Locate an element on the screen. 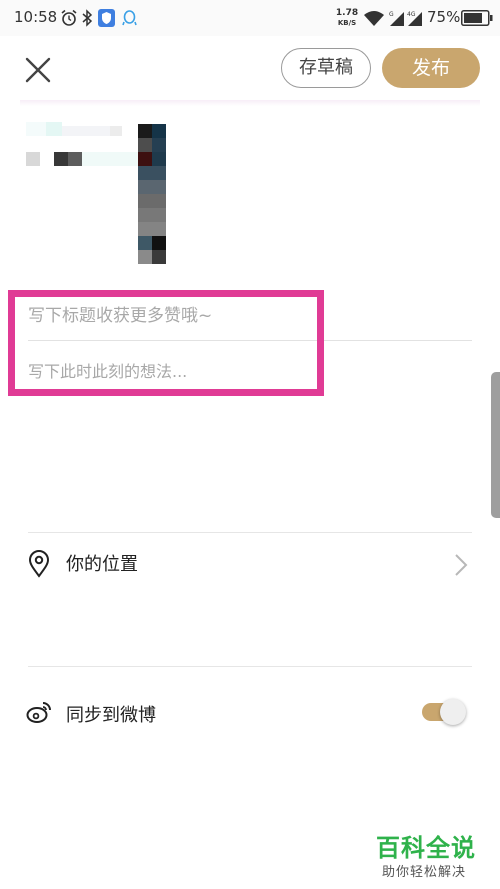 Image resolution: width=500 pixels, height=889 pixels. location-label: 你的位置 is located at coordinates (102, 564).